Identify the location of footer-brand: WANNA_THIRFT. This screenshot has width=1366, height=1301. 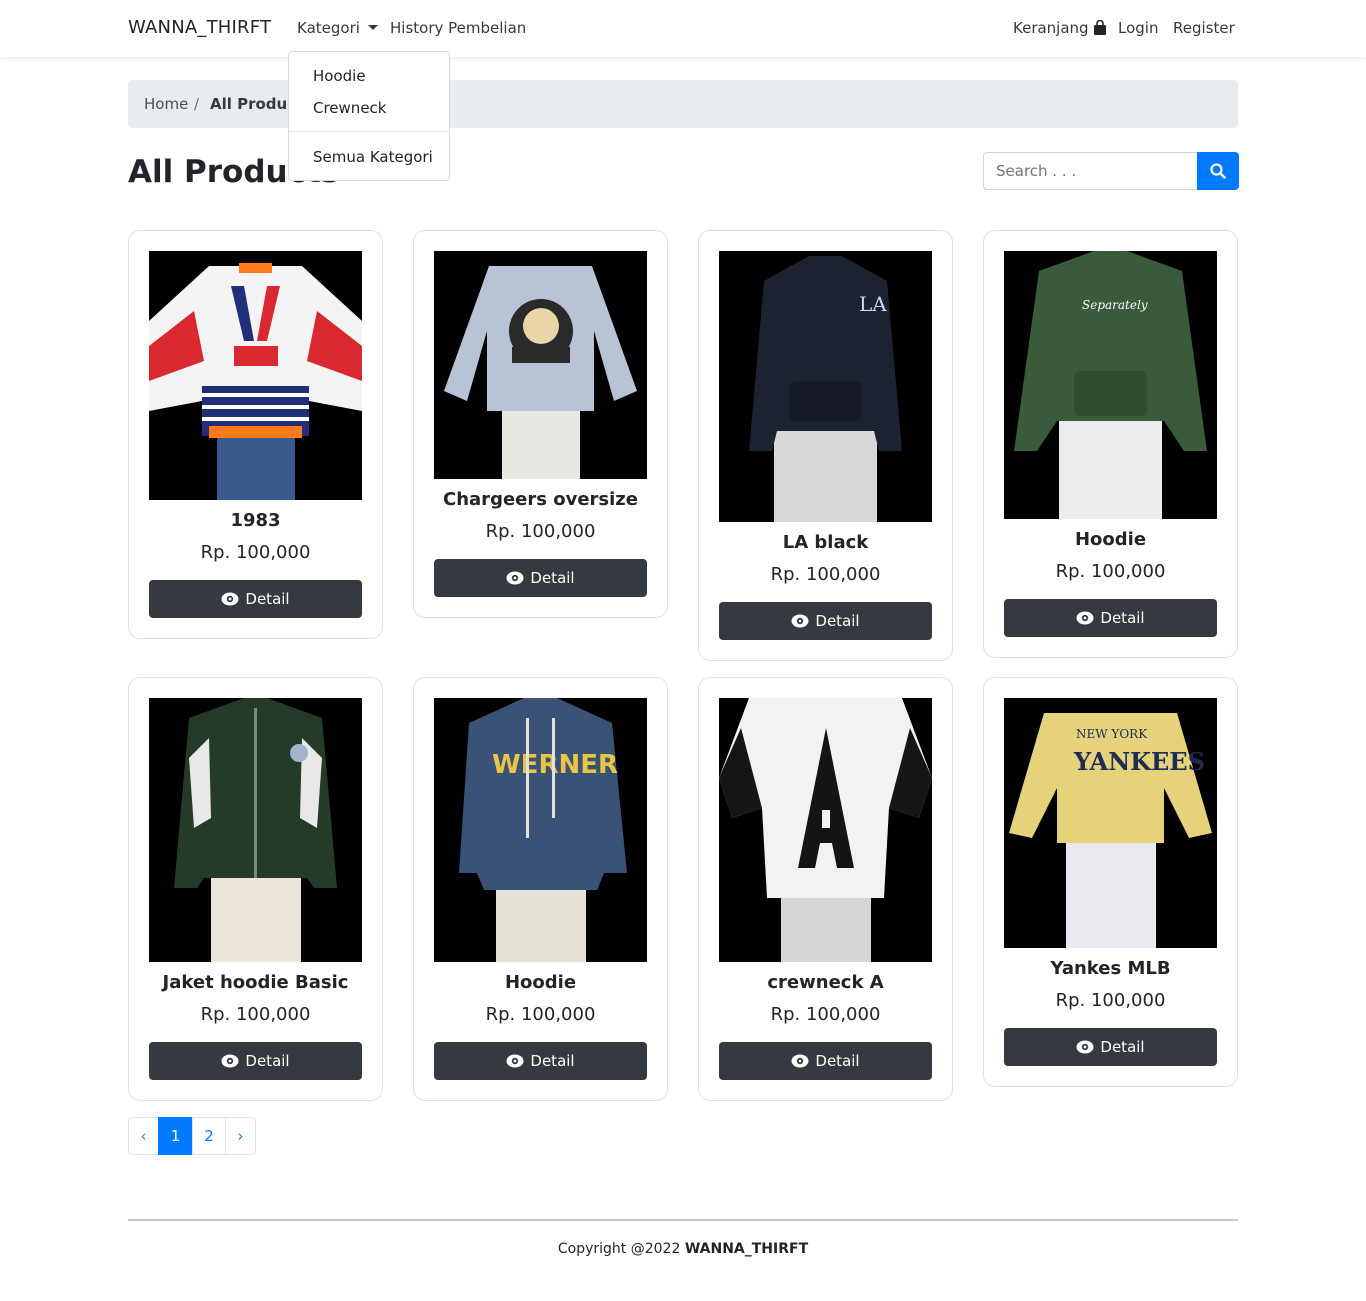
(746, 1249).